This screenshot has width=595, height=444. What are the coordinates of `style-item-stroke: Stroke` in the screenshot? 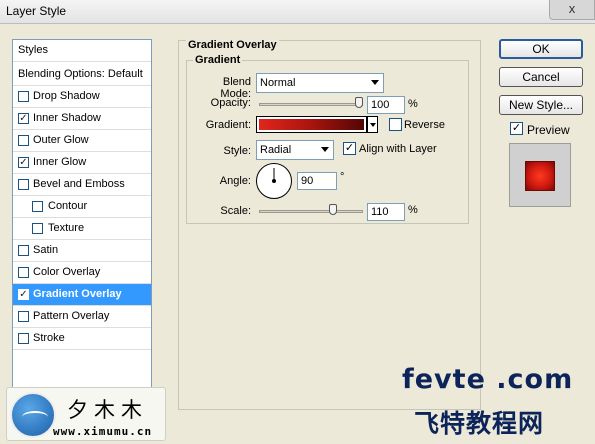 It's located at (82, 339).